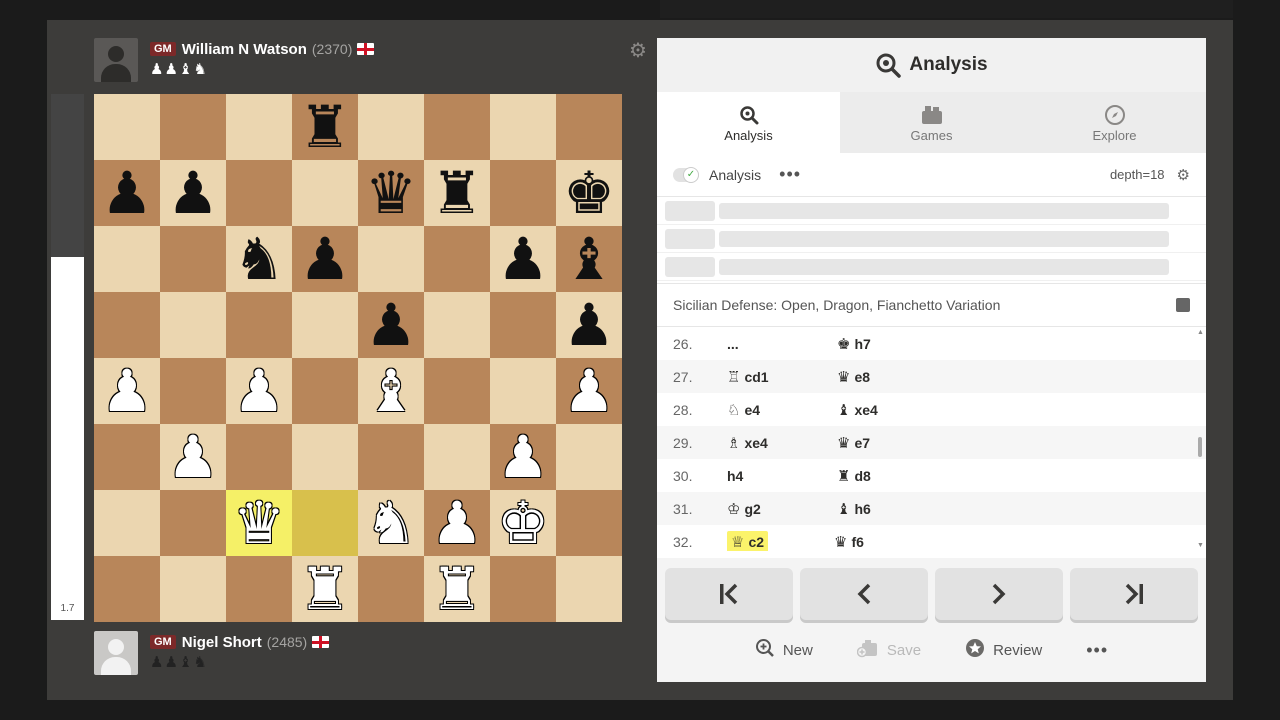 The height and width of the screenshot is (720, 1280). What do you see at coordinates (193, 325) in the screenshot?
I see `square-b5` at bounding box center [193, 325].